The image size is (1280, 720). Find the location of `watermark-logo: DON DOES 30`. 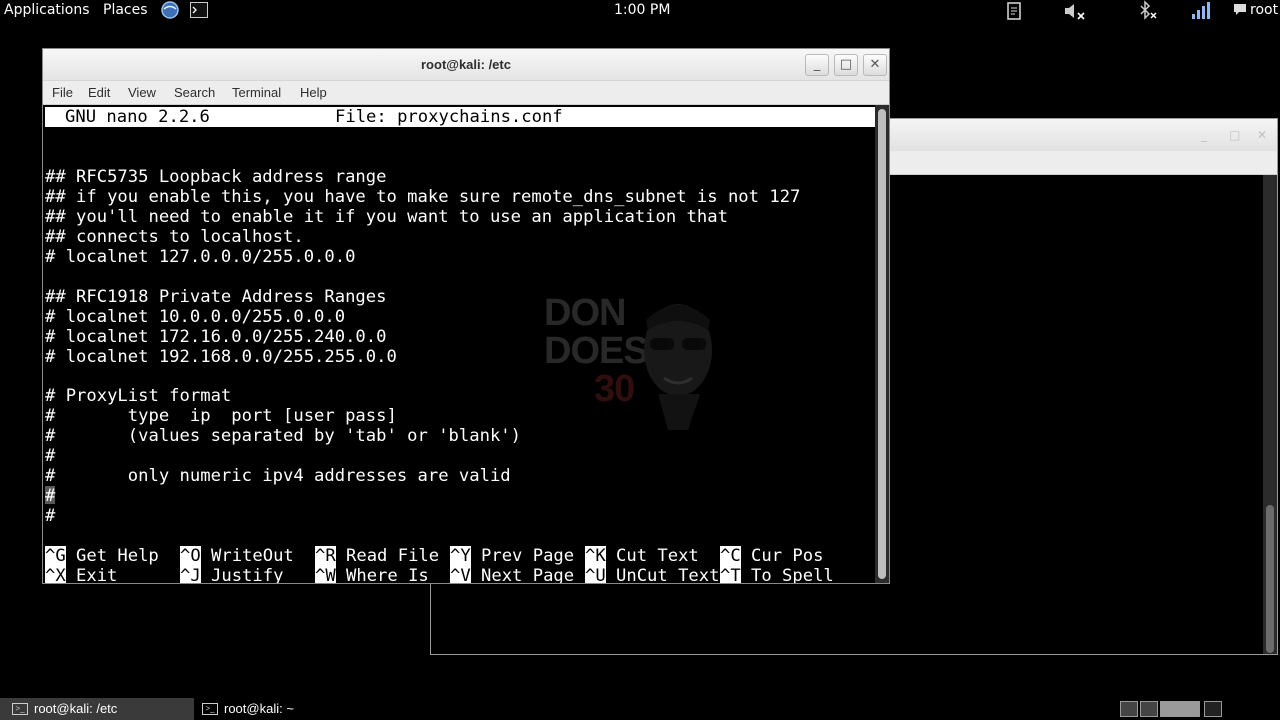

watermark-logo: DON DOES 30 is located at coordinates (635, 365).